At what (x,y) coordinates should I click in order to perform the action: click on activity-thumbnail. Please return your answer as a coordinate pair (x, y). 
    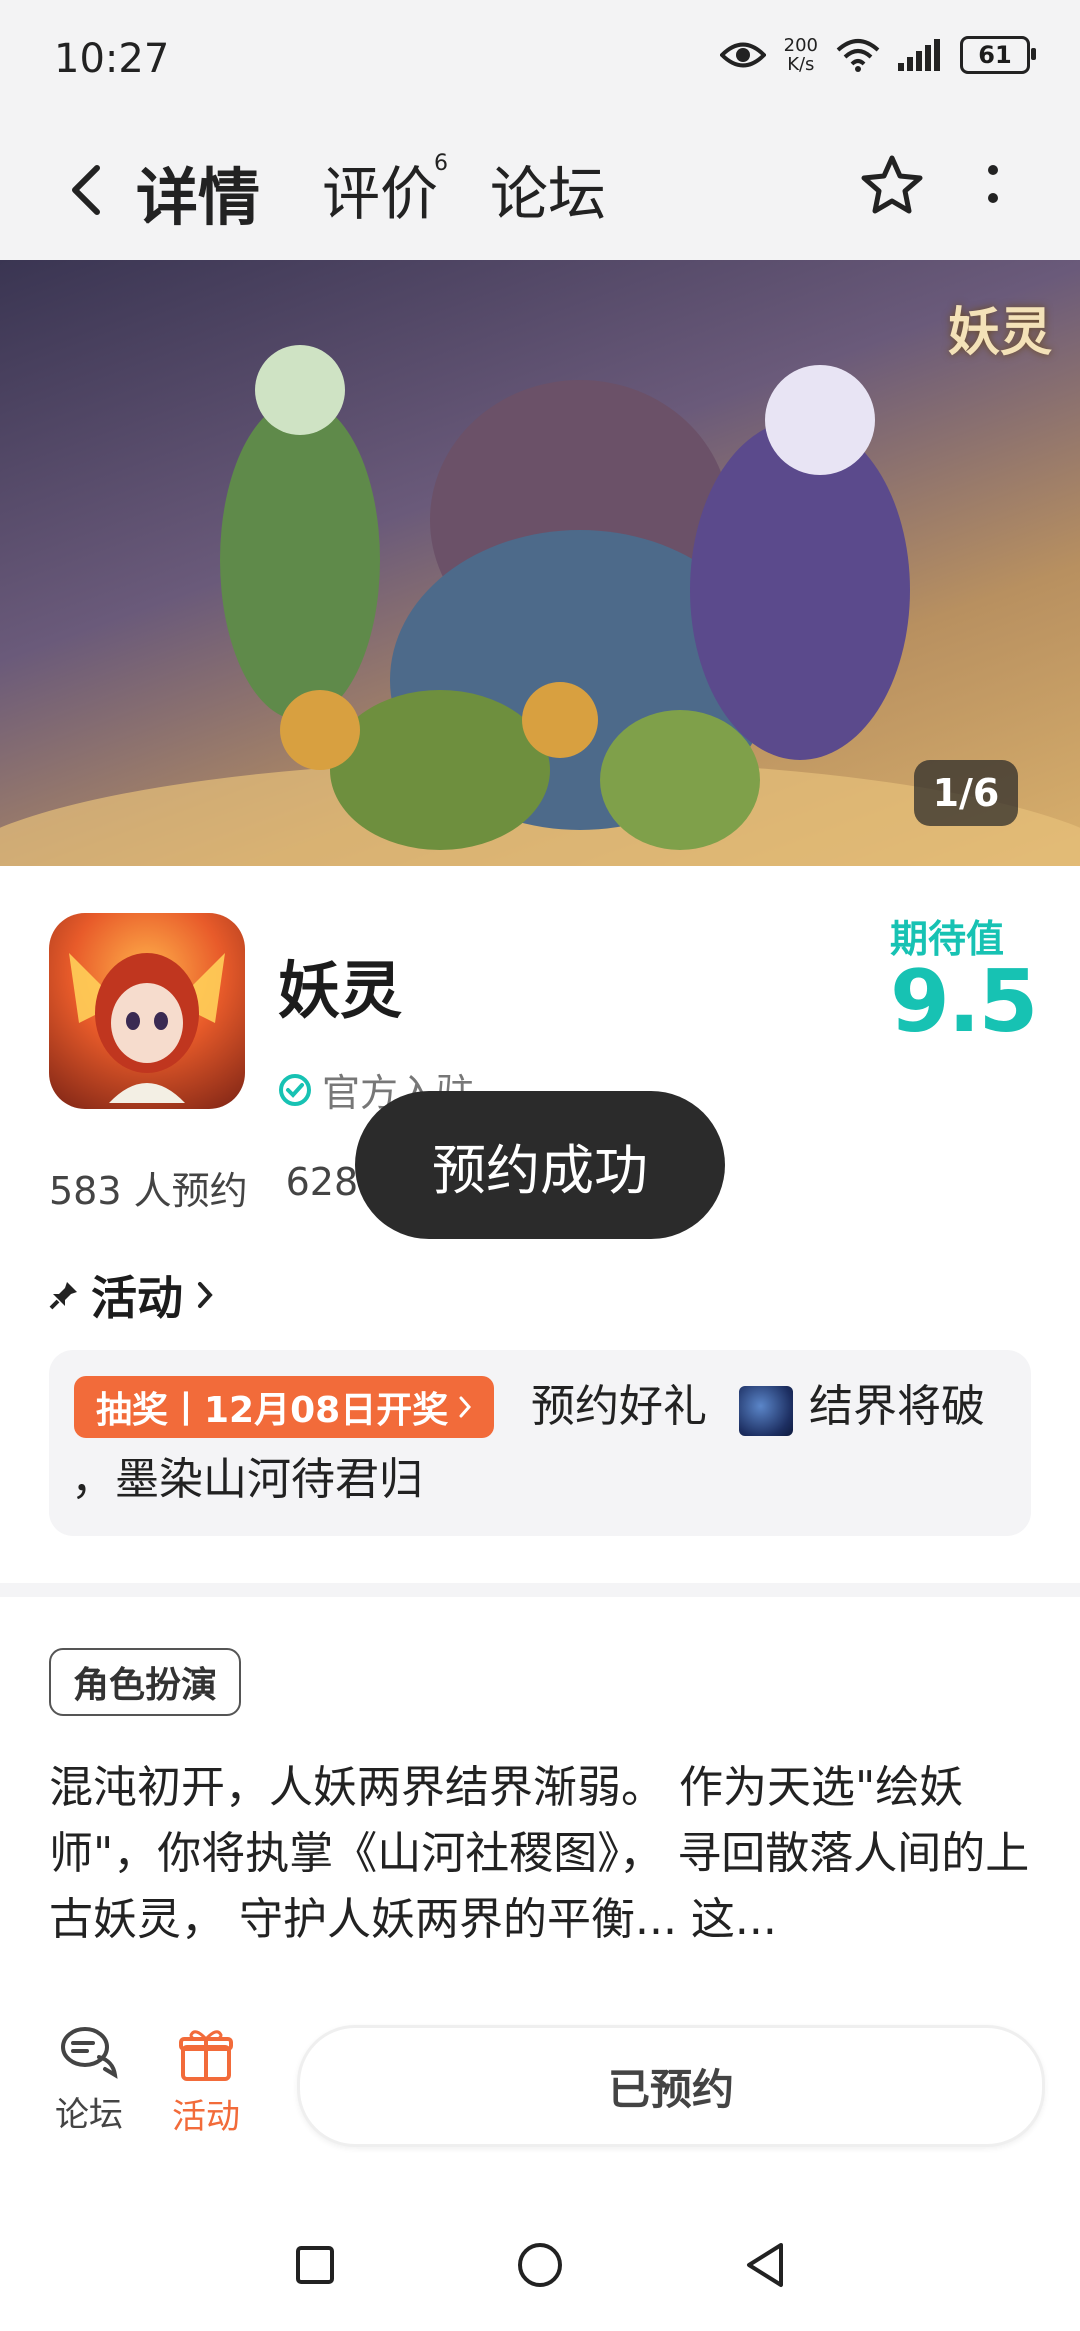
    Looking at the image, I should click on (766, 1411).